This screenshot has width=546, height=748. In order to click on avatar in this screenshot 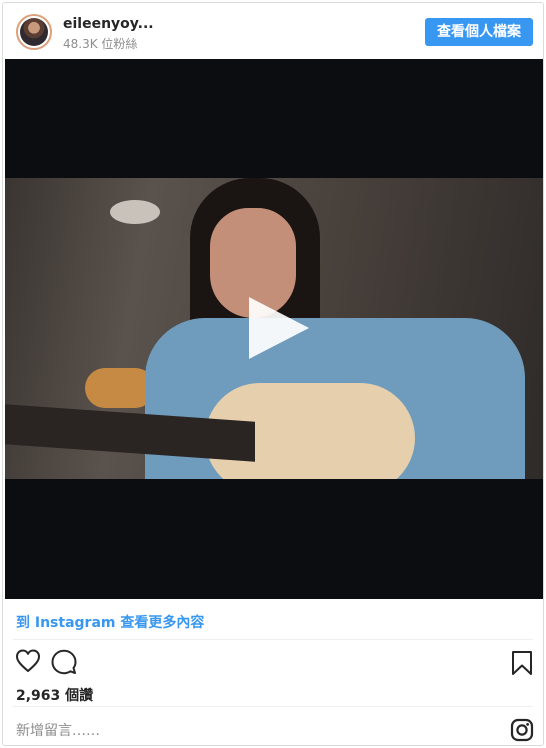, I will do `click(34, 32)`.